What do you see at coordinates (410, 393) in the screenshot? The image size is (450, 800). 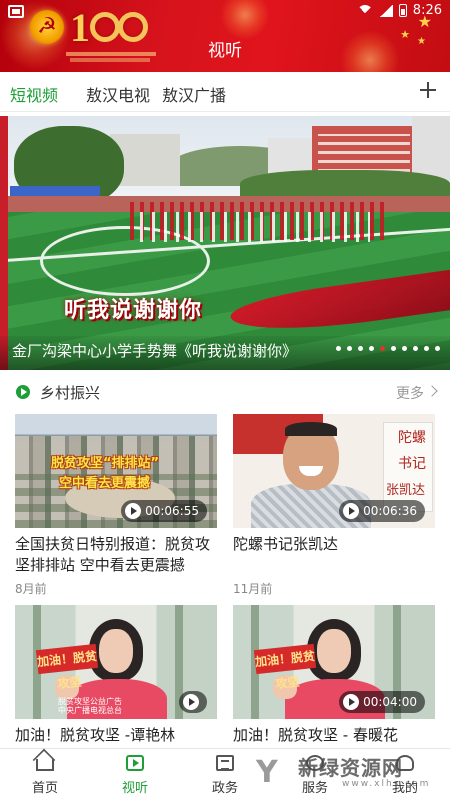 I see `more-link: 更多` at bounding box center [410, 393].